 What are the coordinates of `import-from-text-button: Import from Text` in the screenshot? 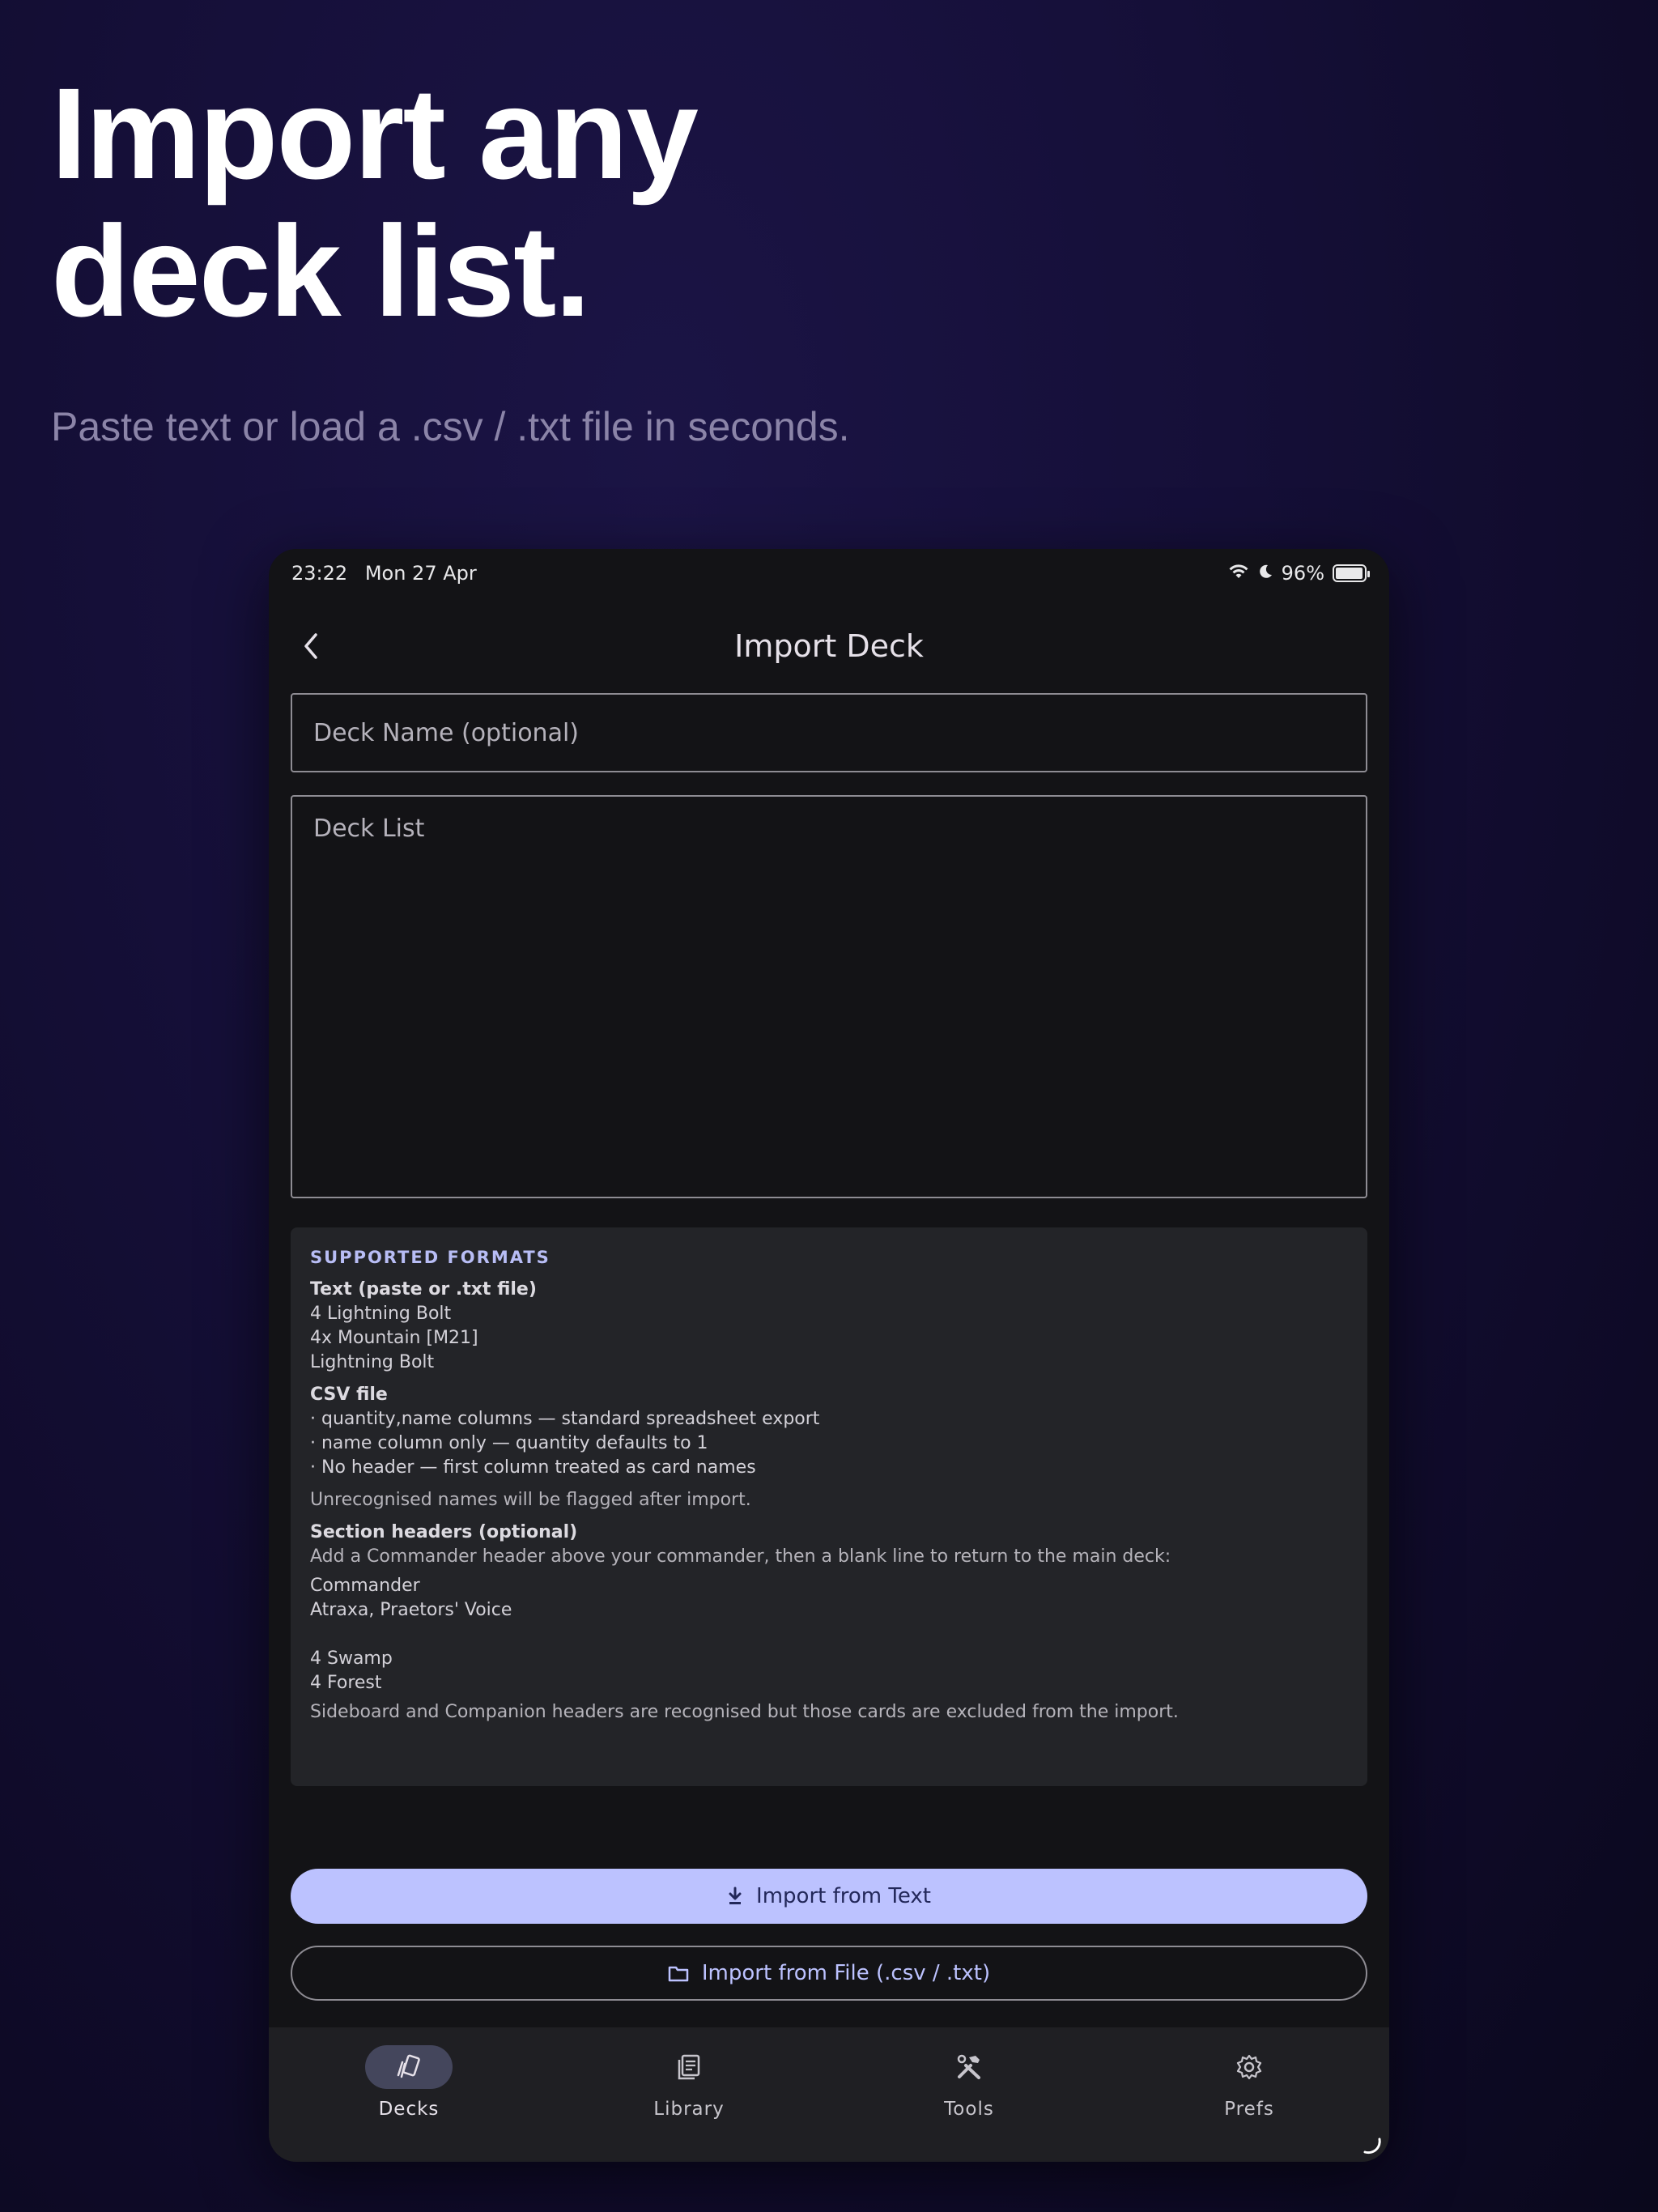 It's located at (829, 1897).